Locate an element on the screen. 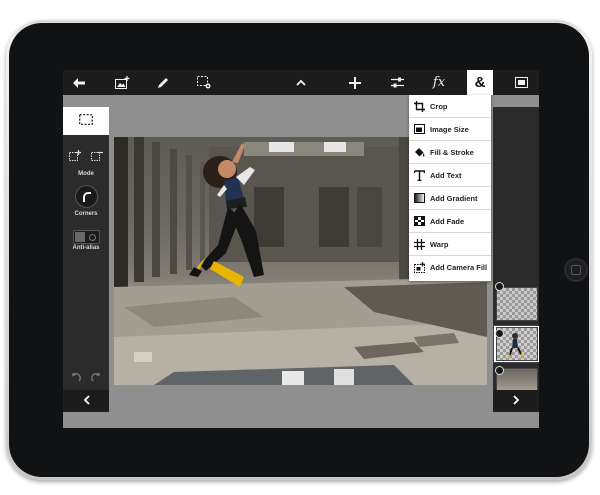 The height and width of the screenshot is (495, 600). layer-visibility-dot-person is located at coordinates (499, 333).